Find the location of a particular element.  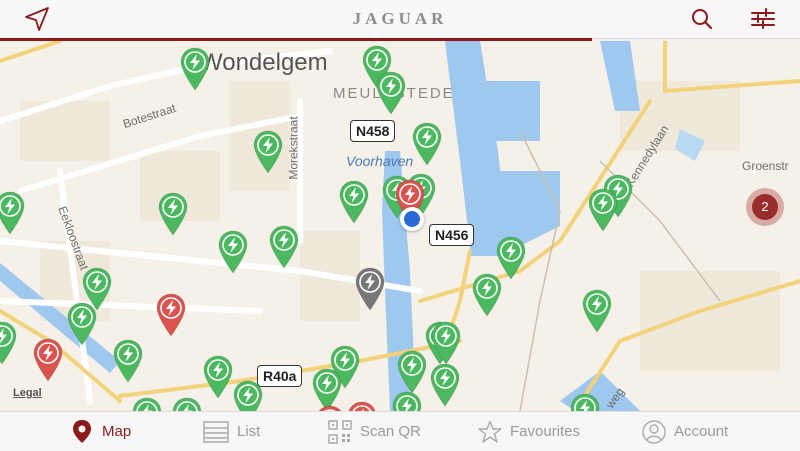

area-label-wondelgem: Wondelgem is located at coordinates (264, 62).